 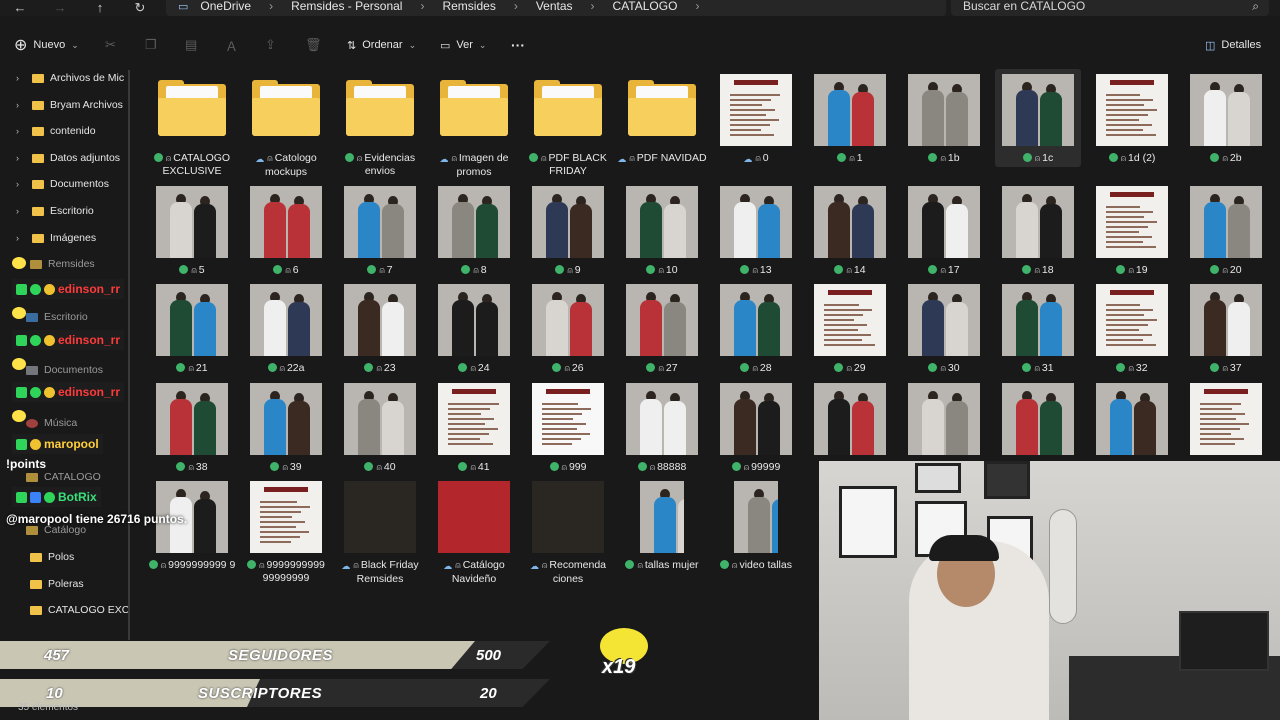 I want to click on file-item: ☁ ⍝ Black Friday Remsides, so click(x=380, y=533).